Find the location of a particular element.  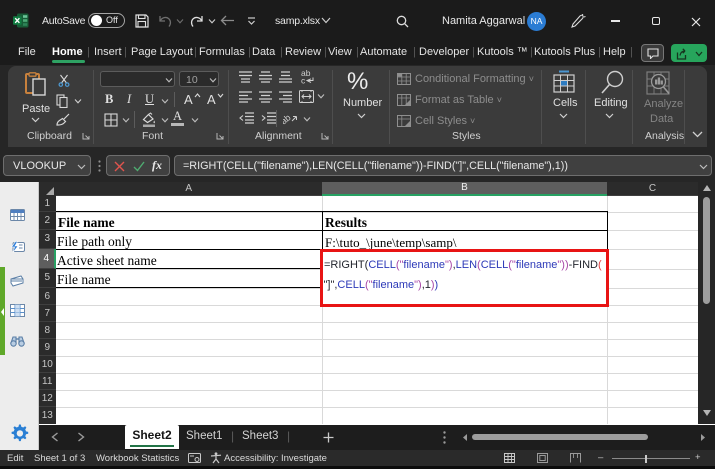

svg-text: ab is located at coordinates (288, 118).